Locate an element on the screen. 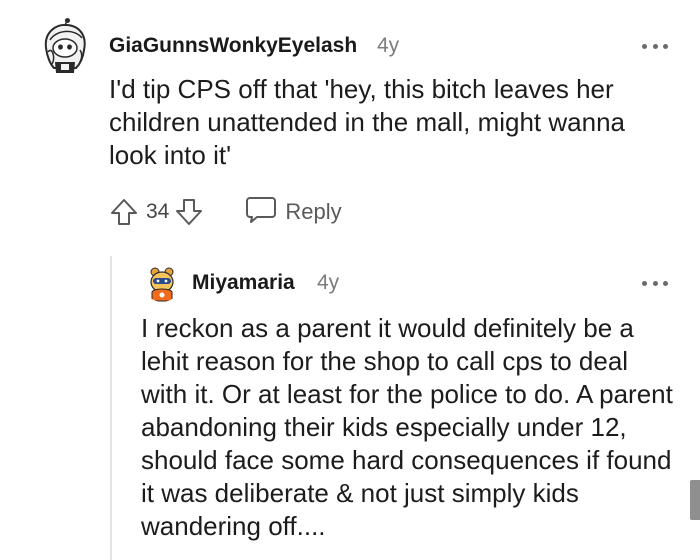 The image size is (700, 560). chat-bubble-icon is located at coordinates (261, 212).